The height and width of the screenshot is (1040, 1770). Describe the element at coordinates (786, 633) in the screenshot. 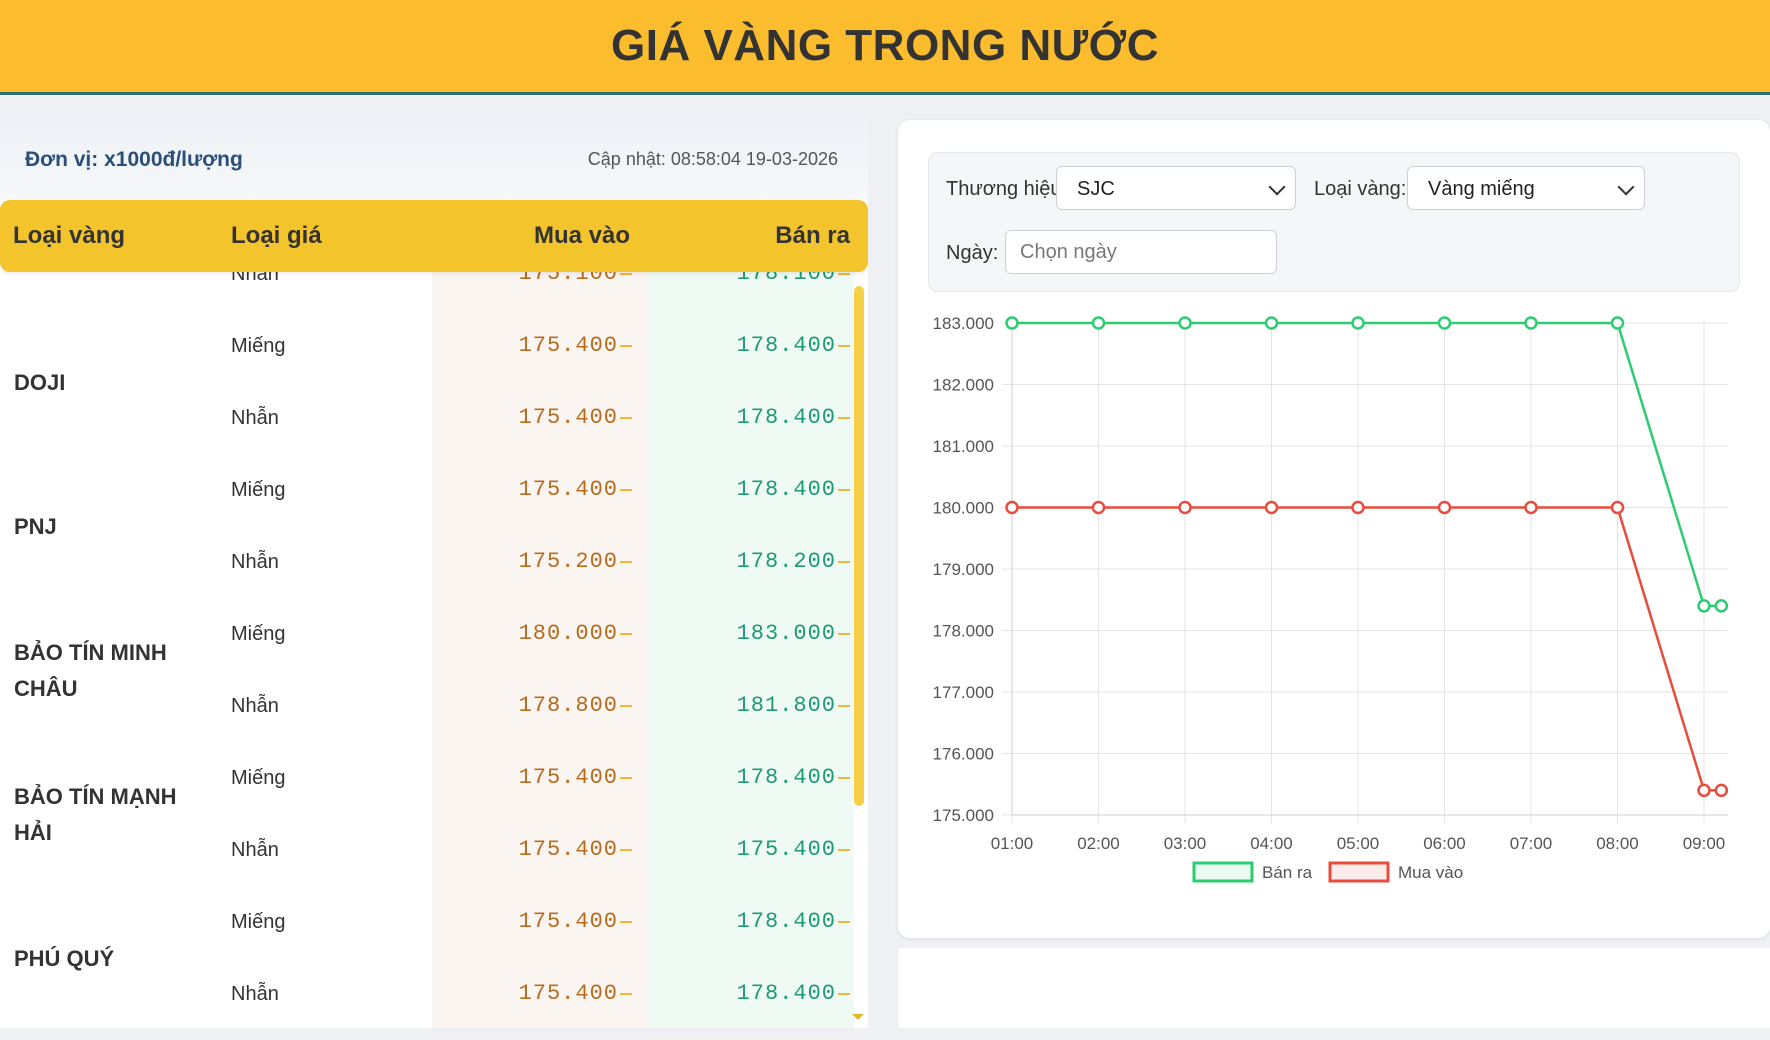

I see `sell-price-cell: 183.000` at that location.